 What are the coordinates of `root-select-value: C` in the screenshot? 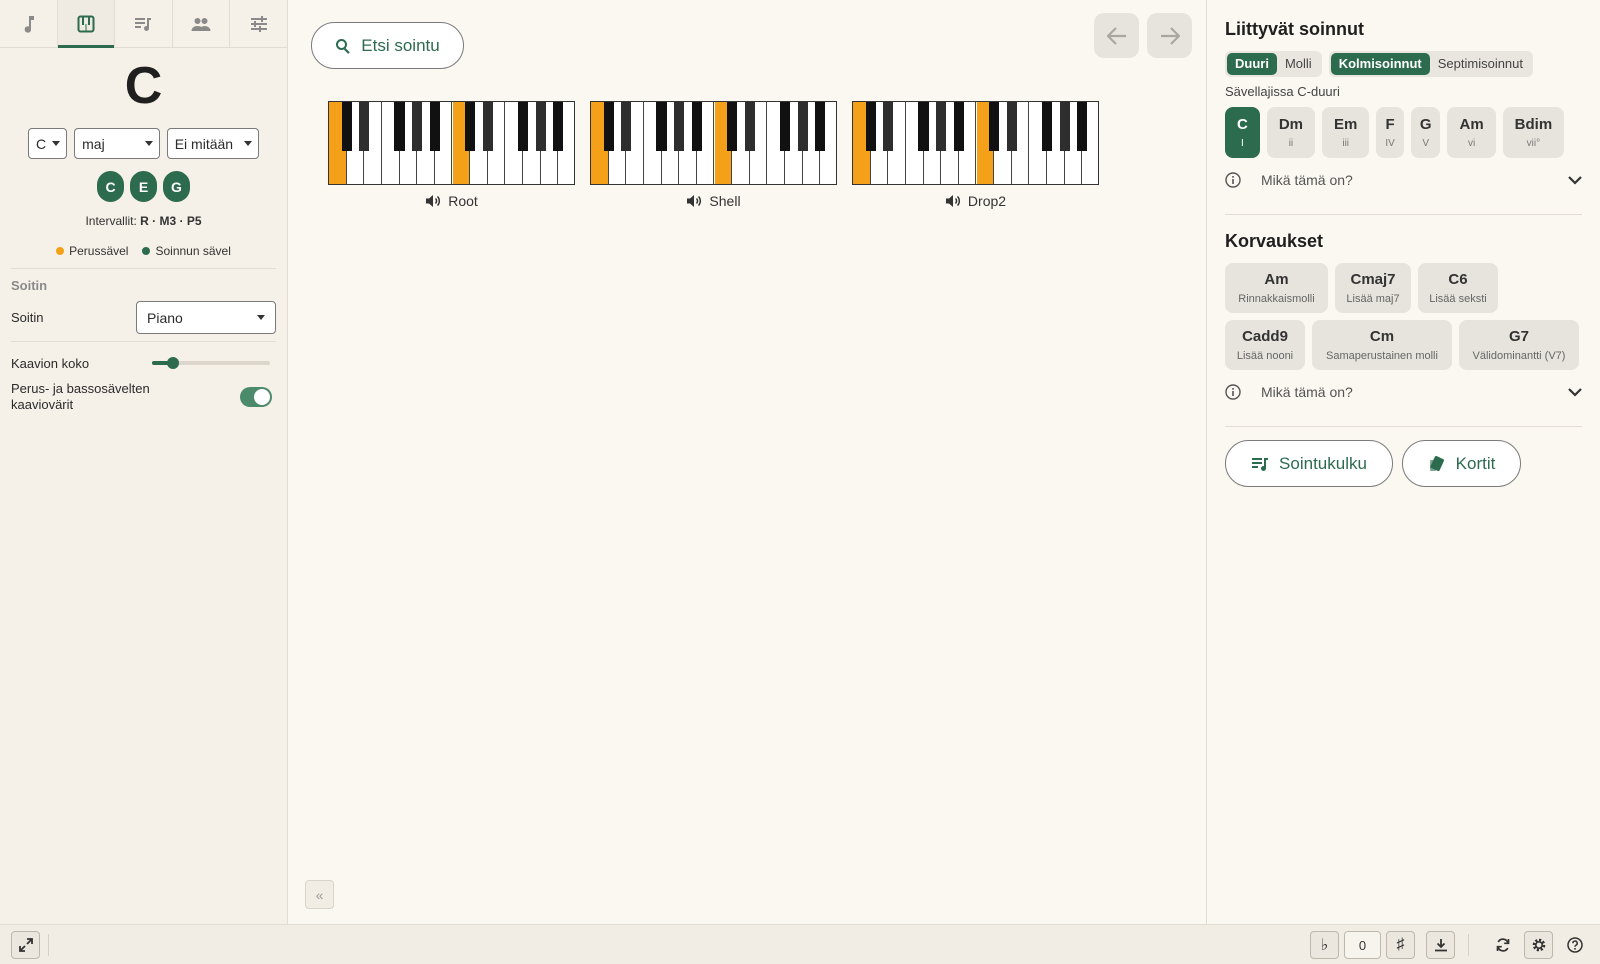 It's located at (41, 143).